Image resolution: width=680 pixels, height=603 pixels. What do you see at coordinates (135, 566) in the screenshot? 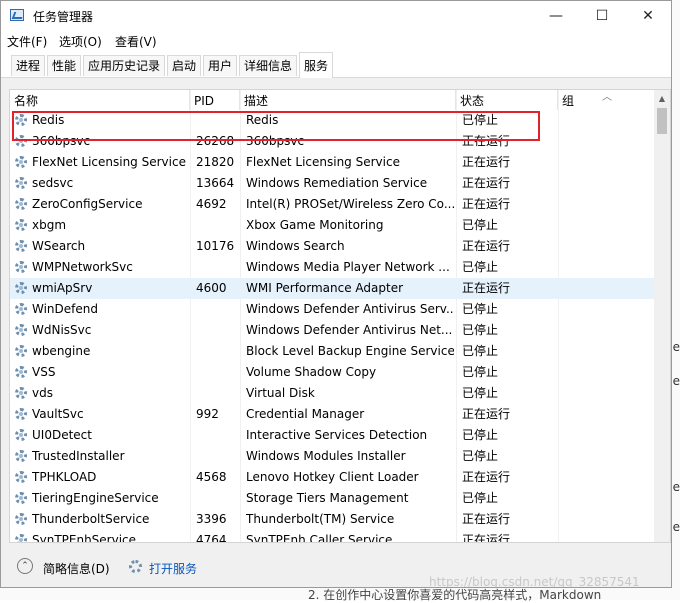
I see `services-gear-icon` at bounding box center [135, 566].